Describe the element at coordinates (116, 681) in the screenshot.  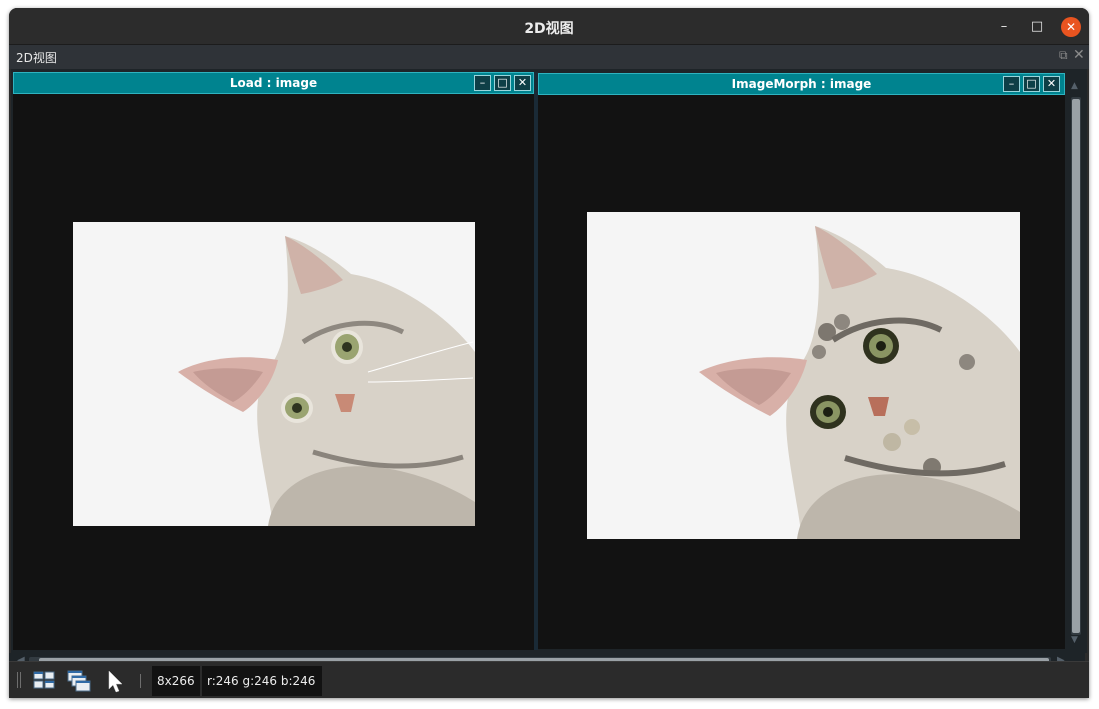
I see `pointer-icon` at that location.